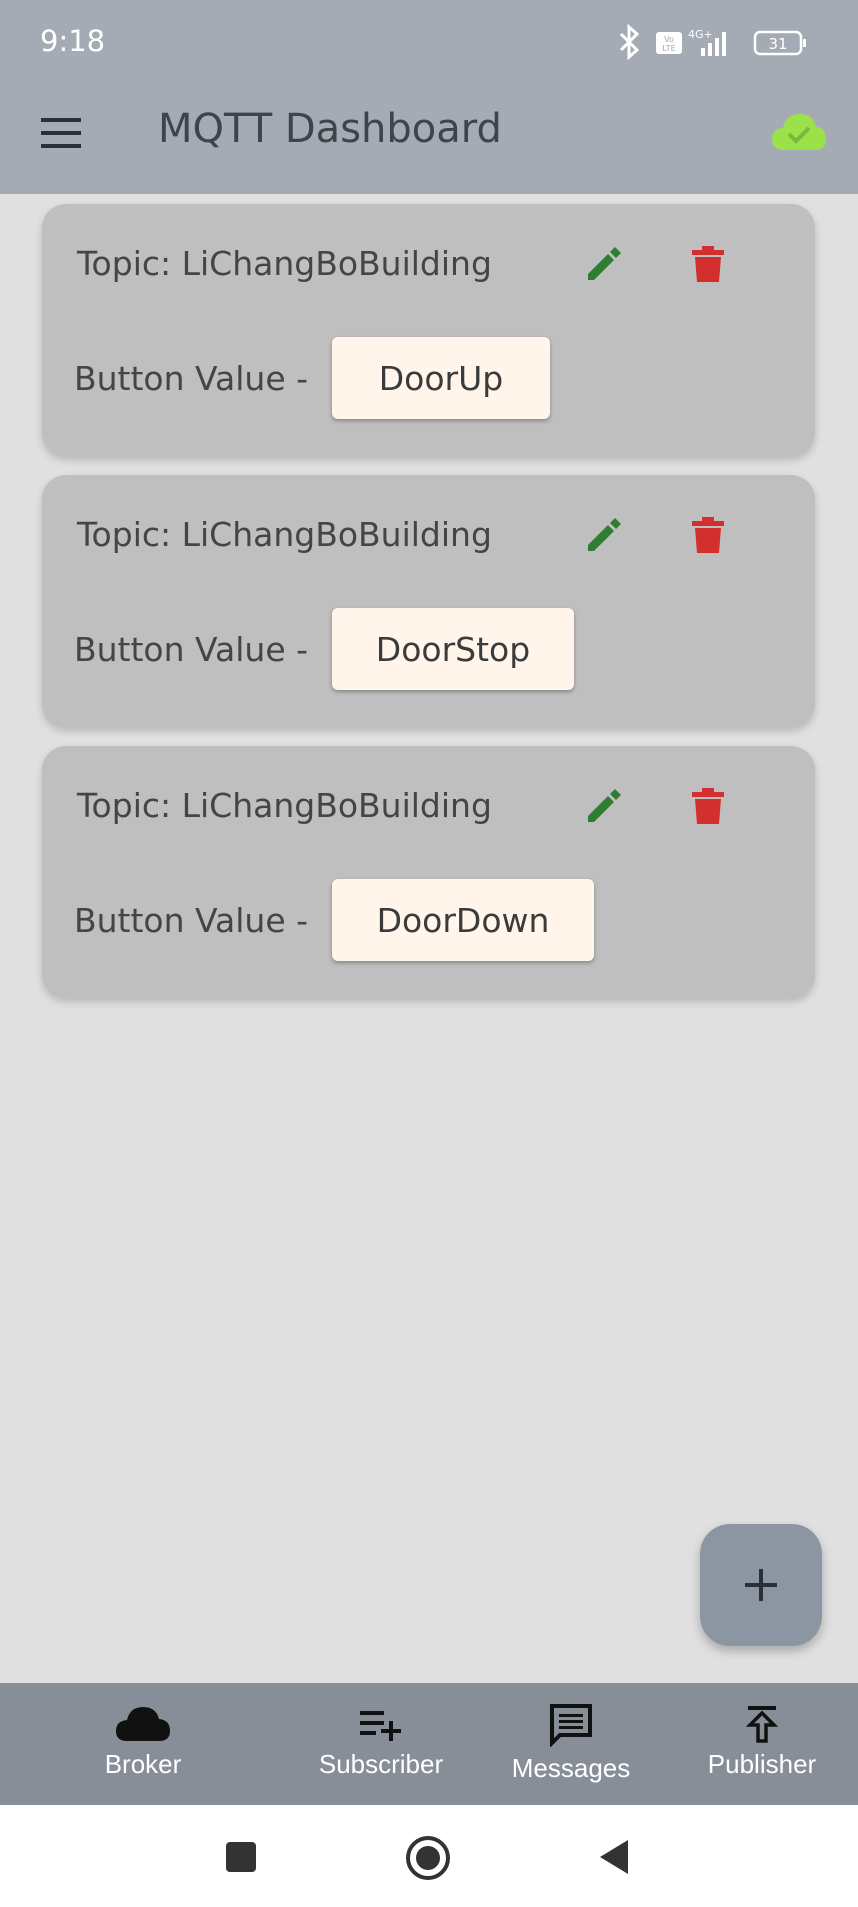 Image resolution: width=858 pixels, height=1907 pixels. Describe the element at coordinates (429, 97) in the screenshot. I see `app-bar: 9:18 Vo LTE 4G+ 31 MQTT Dashboard` at that location.